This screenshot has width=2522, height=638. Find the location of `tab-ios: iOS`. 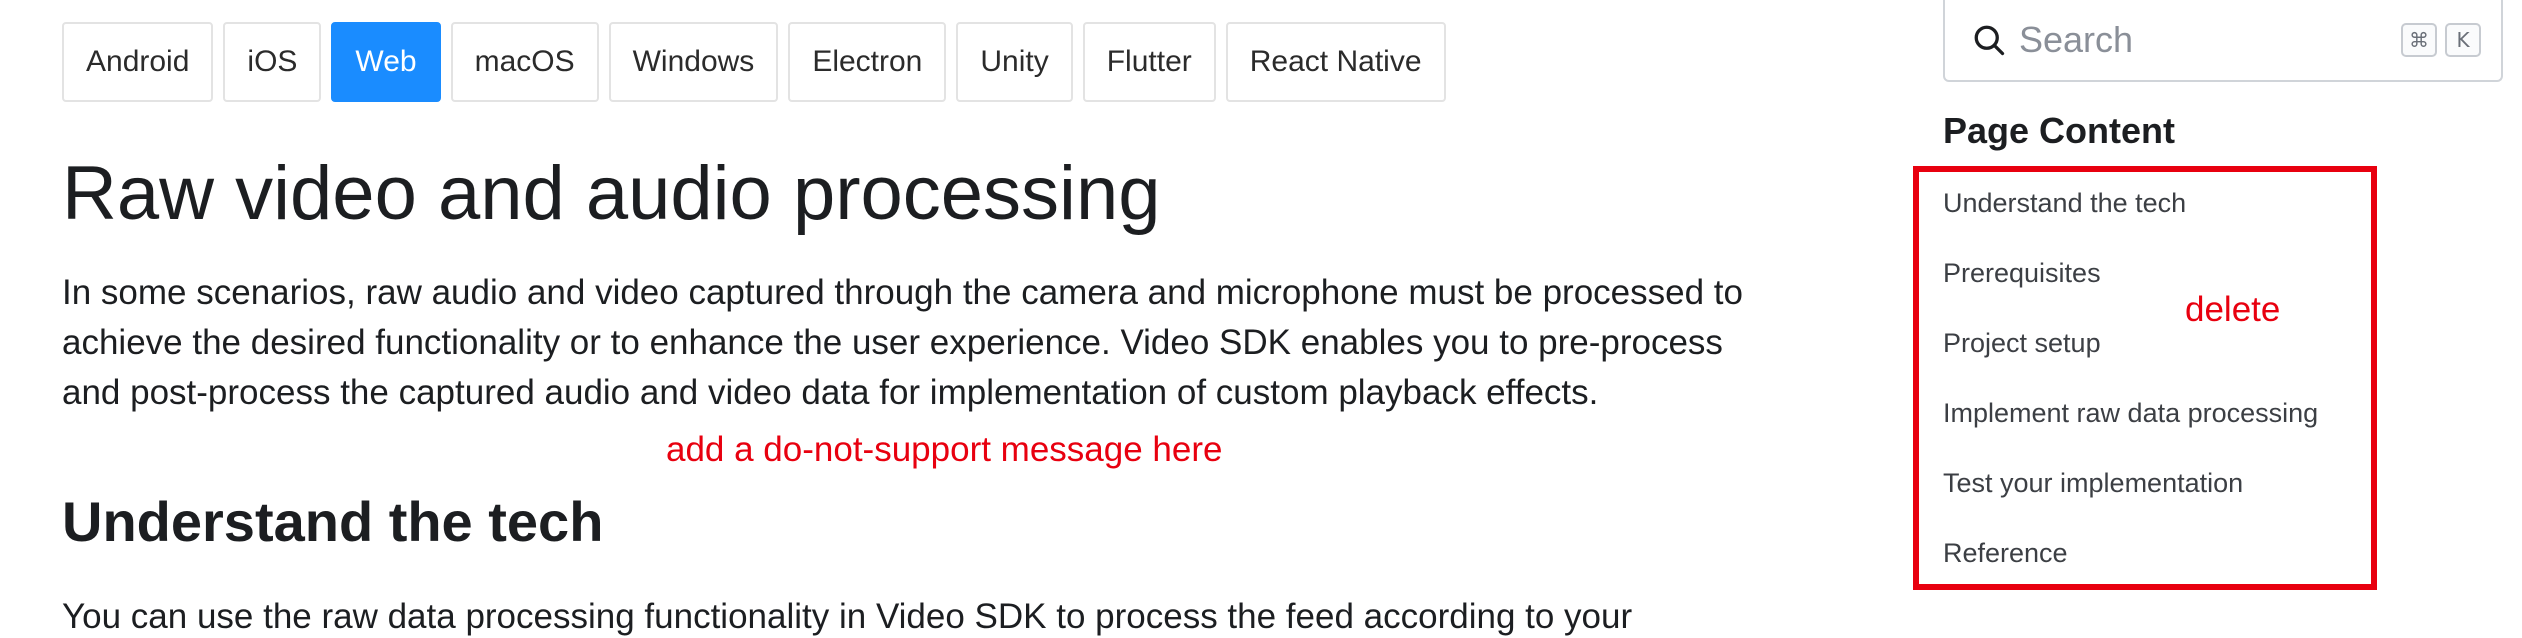

tab-ios: iOS is located at coordinates (272, 62).